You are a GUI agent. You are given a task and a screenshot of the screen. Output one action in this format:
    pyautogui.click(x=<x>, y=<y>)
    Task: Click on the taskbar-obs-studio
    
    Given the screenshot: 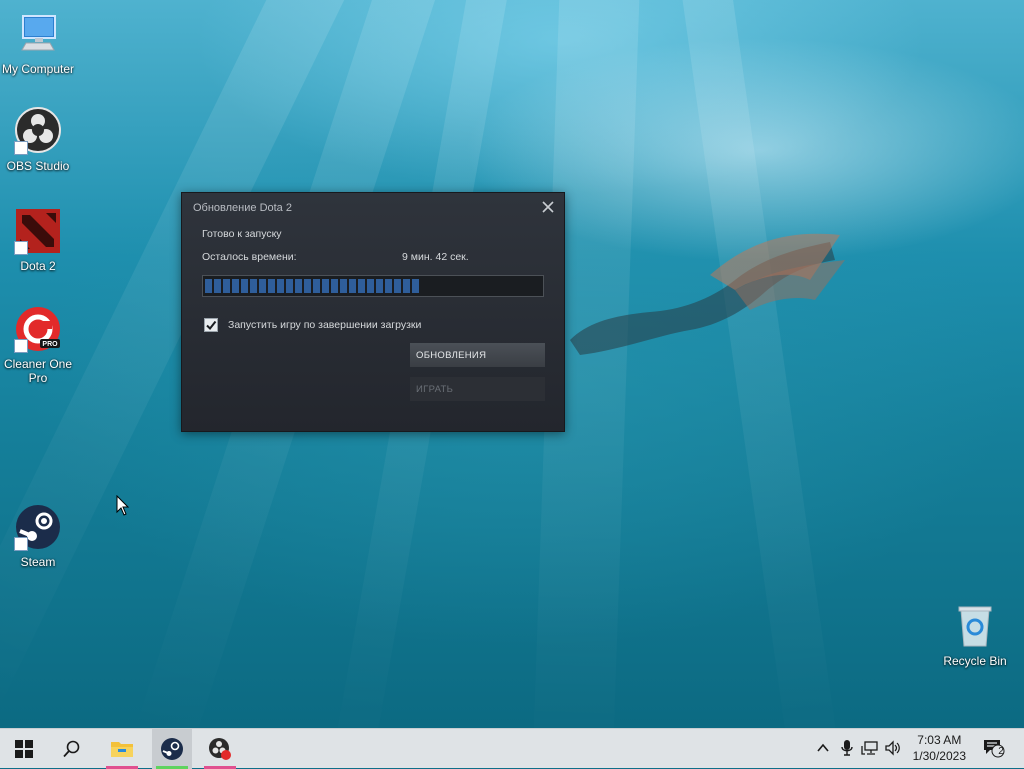 What is the action you would take?
    pyautogui.click(x=220, y=749)
    